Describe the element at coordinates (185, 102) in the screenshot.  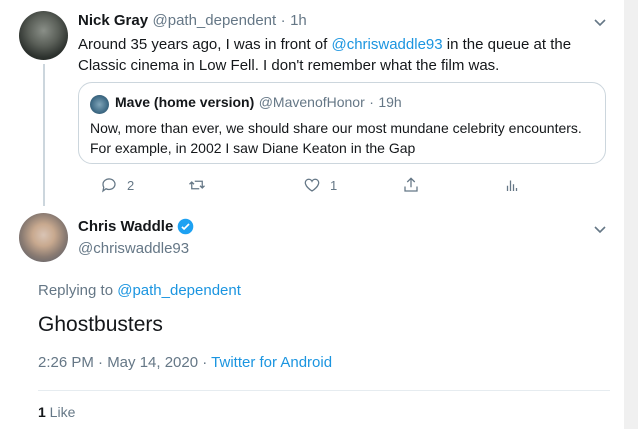
I see `quoted-author-name: Mave (home version)` at that location.